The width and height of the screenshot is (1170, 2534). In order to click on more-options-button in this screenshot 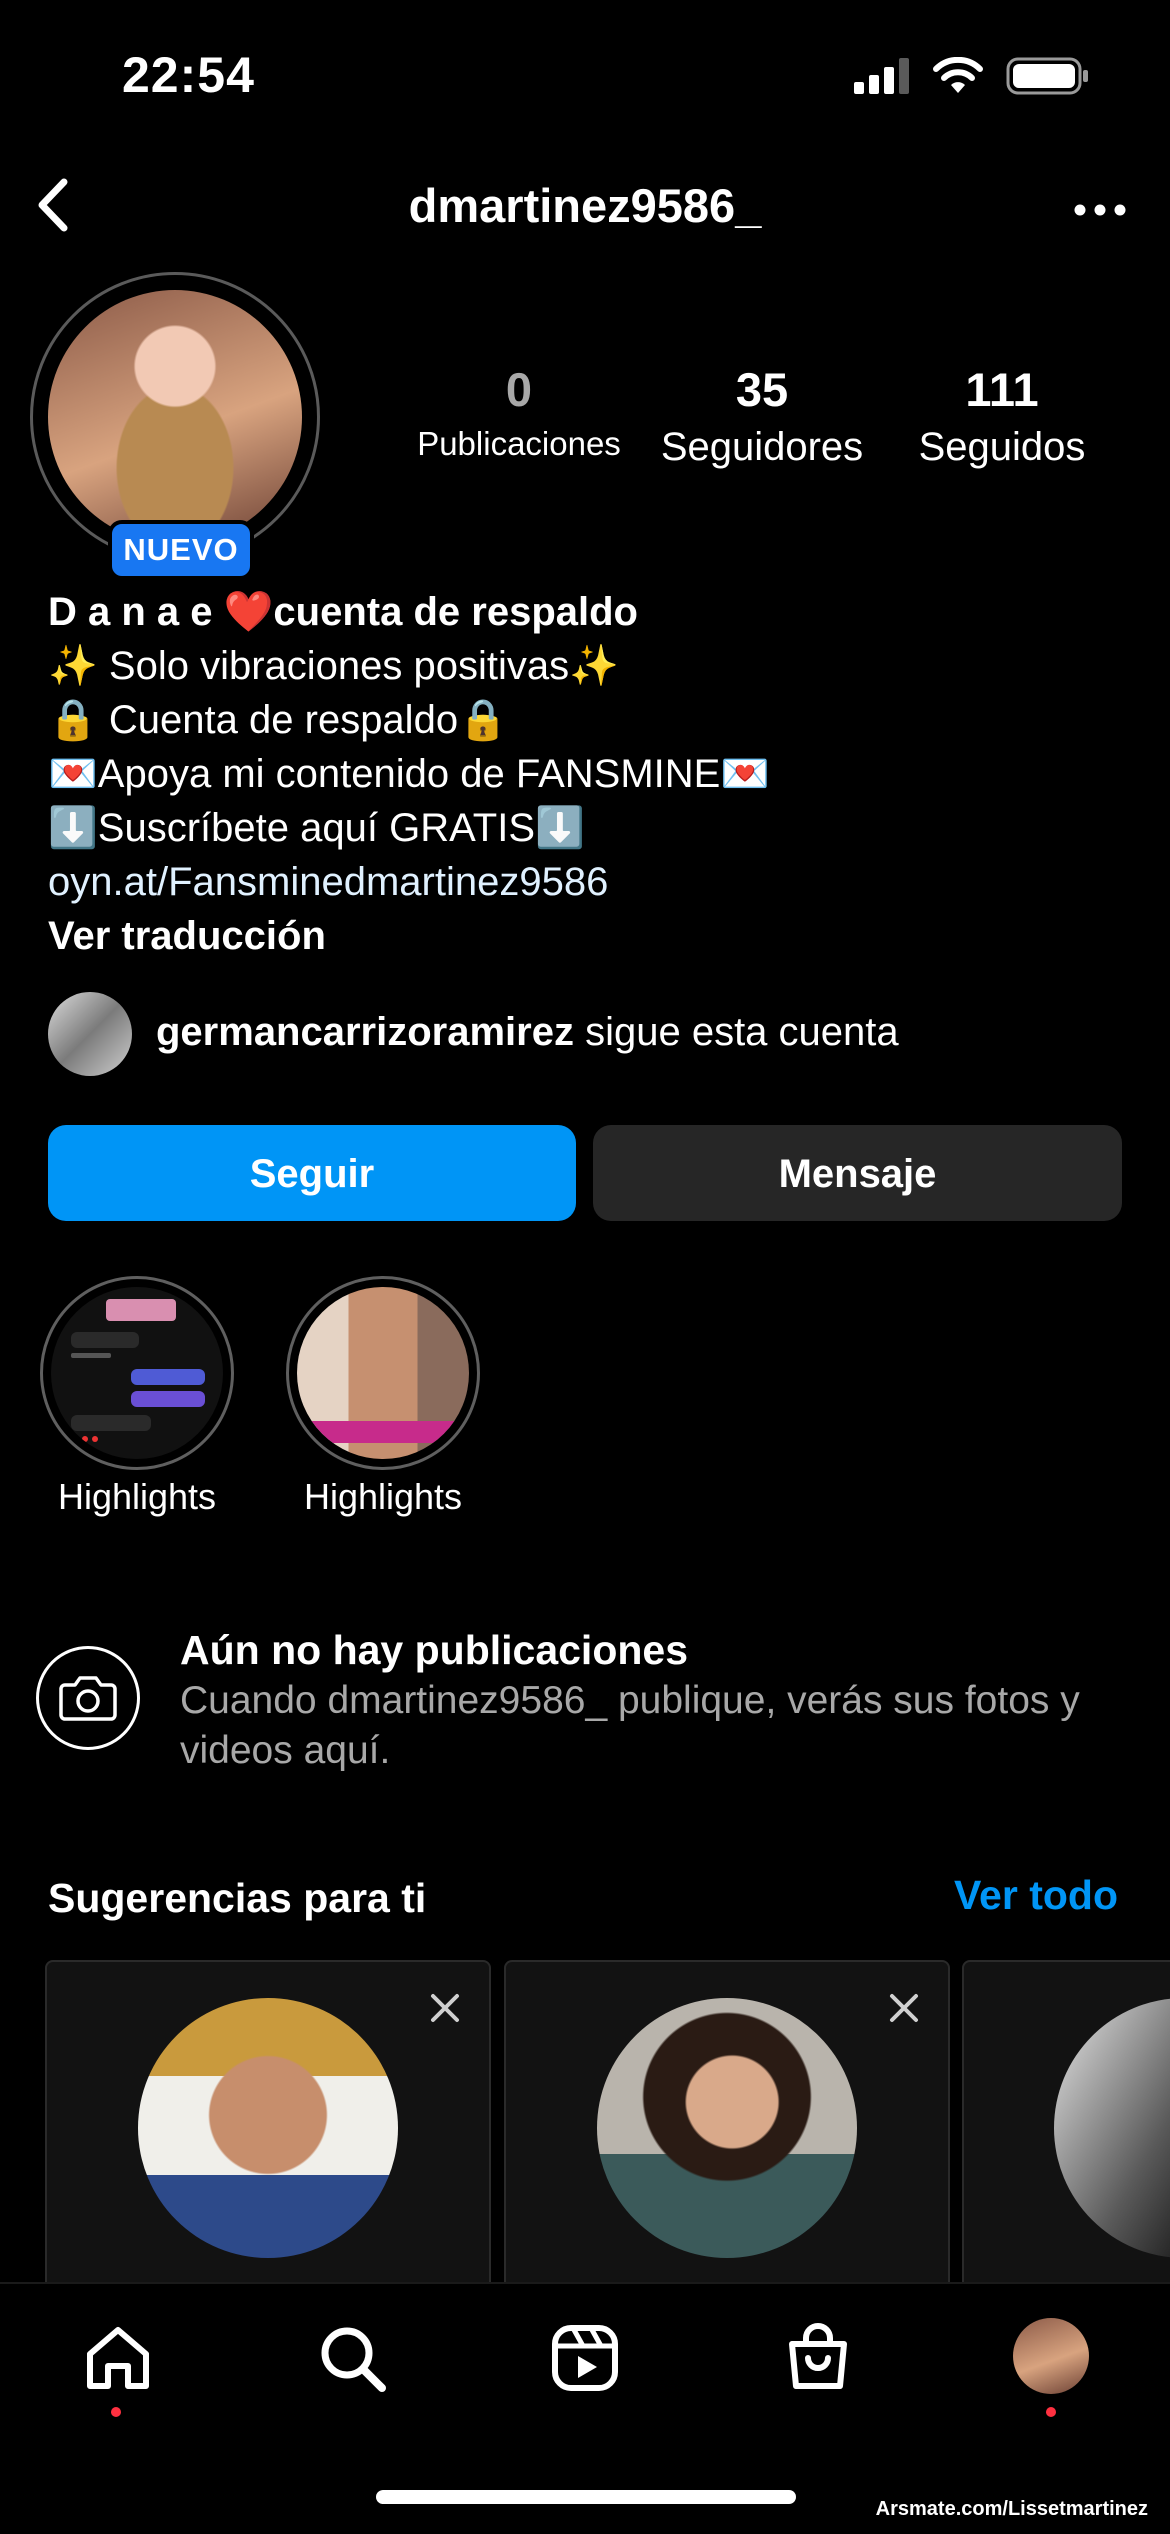, I will do `click(1100, 210)`.